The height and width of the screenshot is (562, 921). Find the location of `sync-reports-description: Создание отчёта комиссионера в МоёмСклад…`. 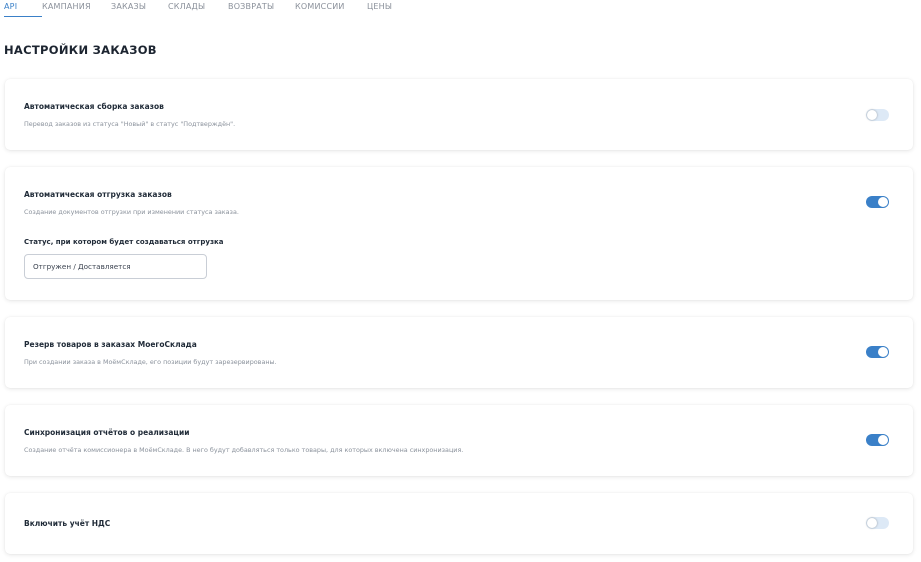

sync-reports-description: Создание отчёта комиссионера в МоёмСклад… is located at coordinates (244, 450).